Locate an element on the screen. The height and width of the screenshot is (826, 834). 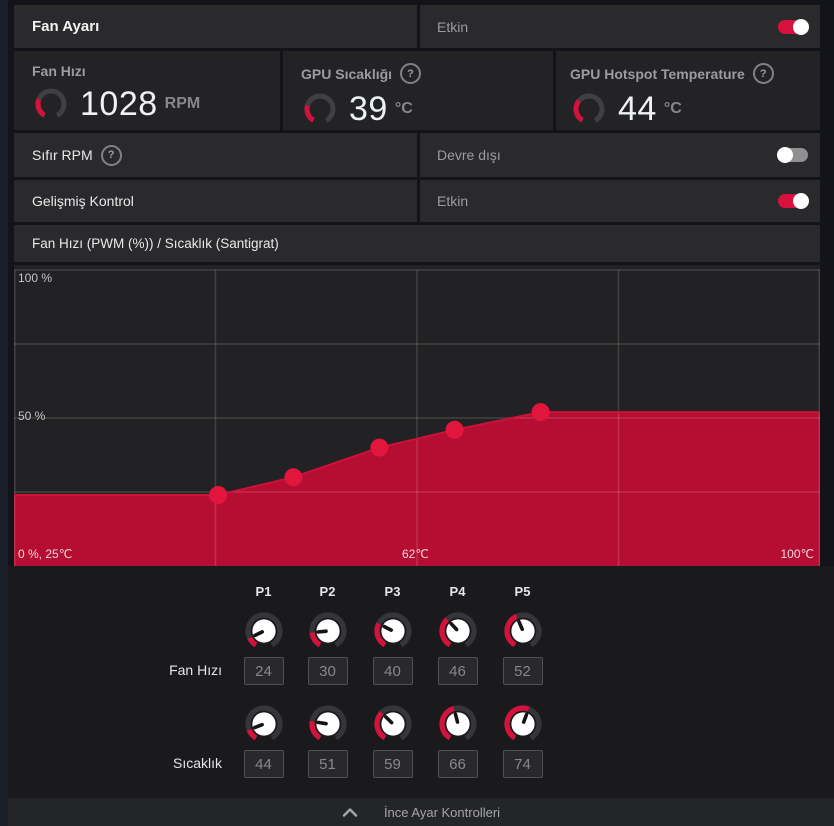
zero-rpm-toggle is located at coordinates (792, 155).